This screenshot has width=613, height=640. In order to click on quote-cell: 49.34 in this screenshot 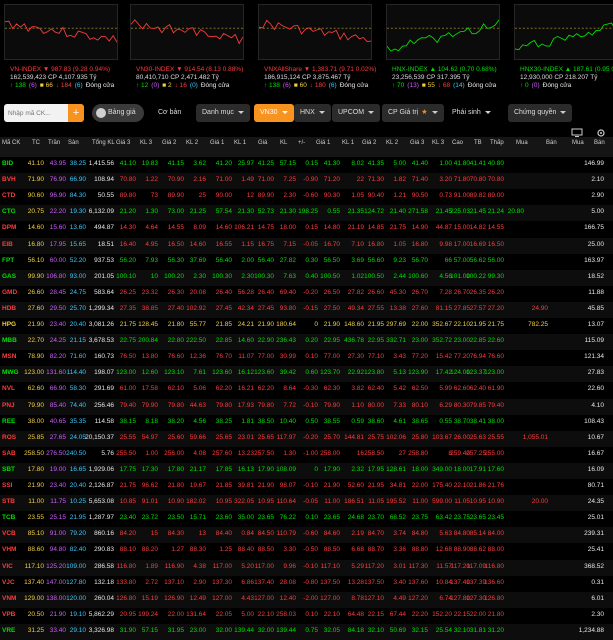, I will do `click(355, 308)`.